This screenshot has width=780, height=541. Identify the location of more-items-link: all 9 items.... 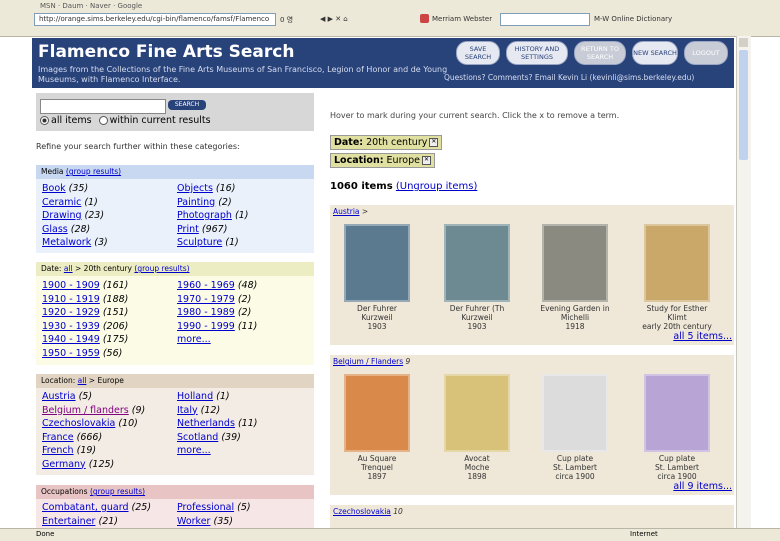
(702, 486).